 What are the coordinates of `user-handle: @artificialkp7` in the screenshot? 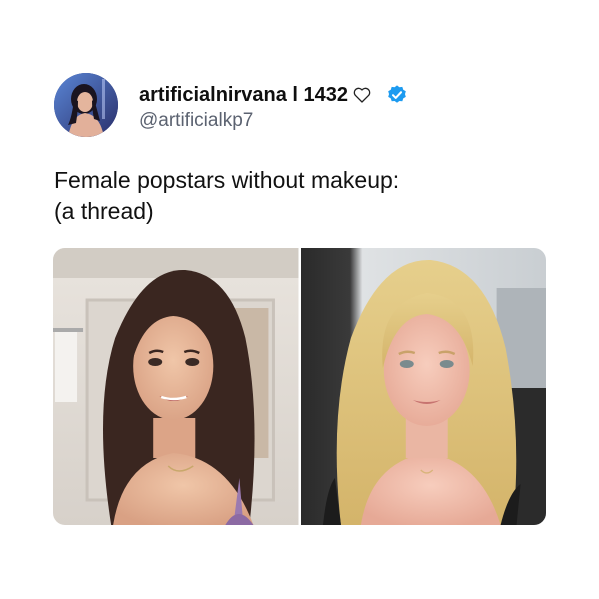 It's located at (196, 121).